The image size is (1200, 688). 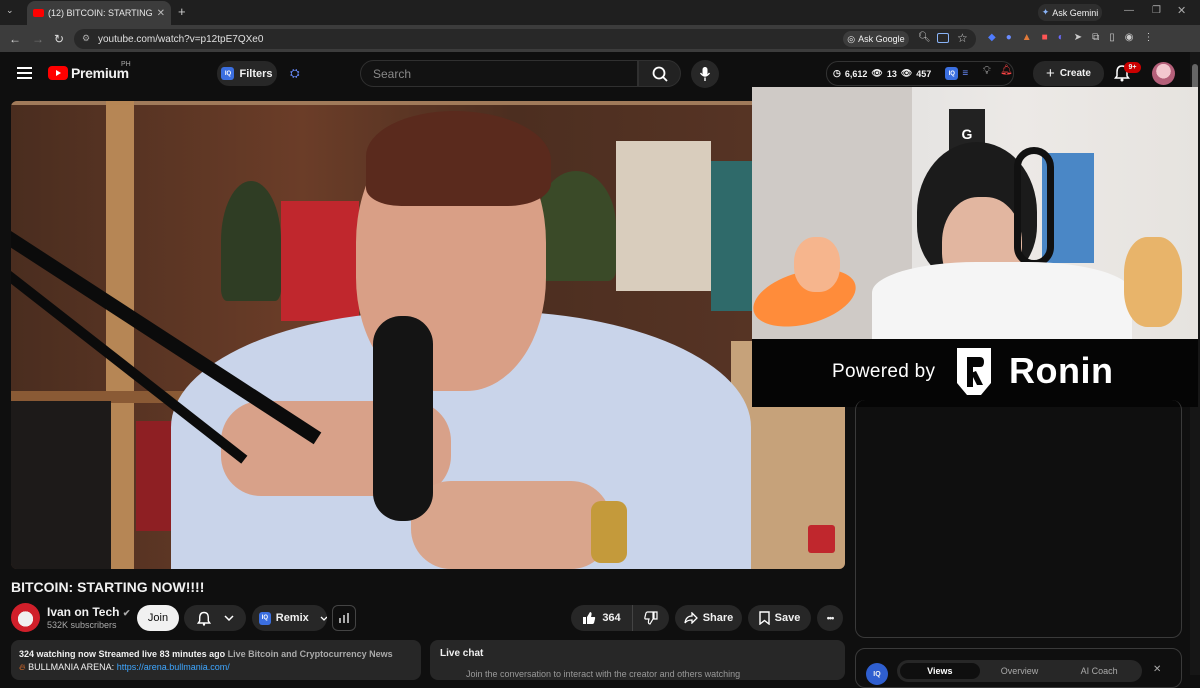 I want to click on person-hand-right, so click(x=511, y=525).